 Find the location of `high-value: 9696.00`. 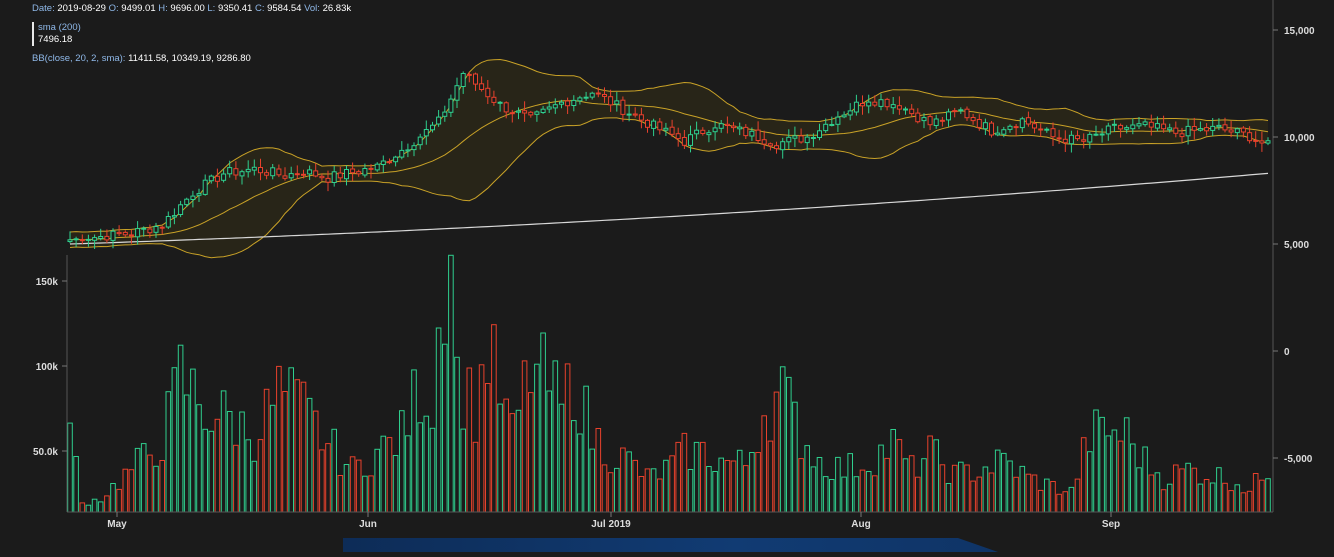

high-value: 9696.00 is located at coordinates (187, 8).